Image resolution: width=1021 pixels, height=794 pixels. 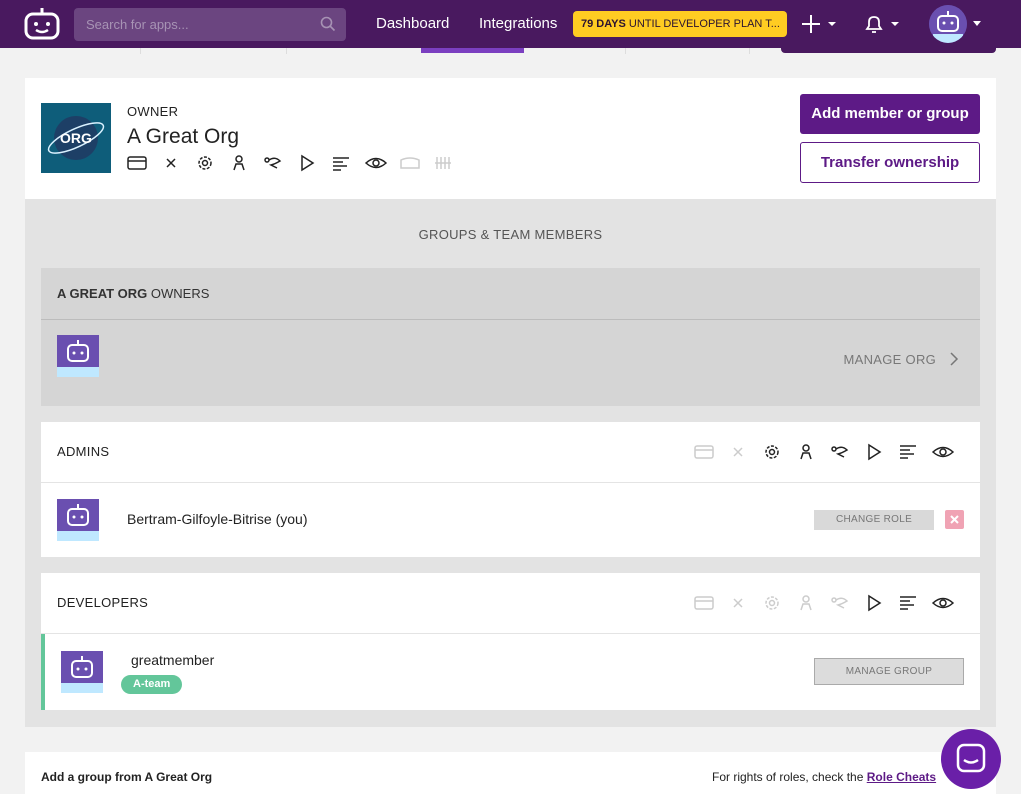 I want to click on close-icon, so click(x=954, y=519).